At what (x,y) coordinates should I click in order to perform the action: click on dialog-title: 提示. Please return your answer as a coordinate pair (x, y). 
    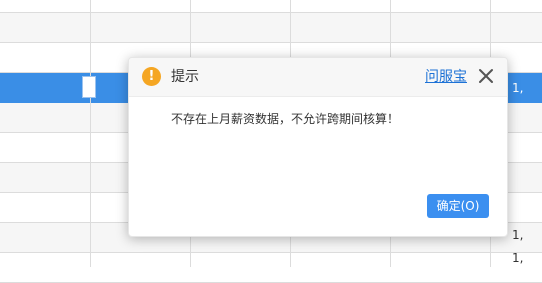
    Looking at the image, I should click on (185, 77).